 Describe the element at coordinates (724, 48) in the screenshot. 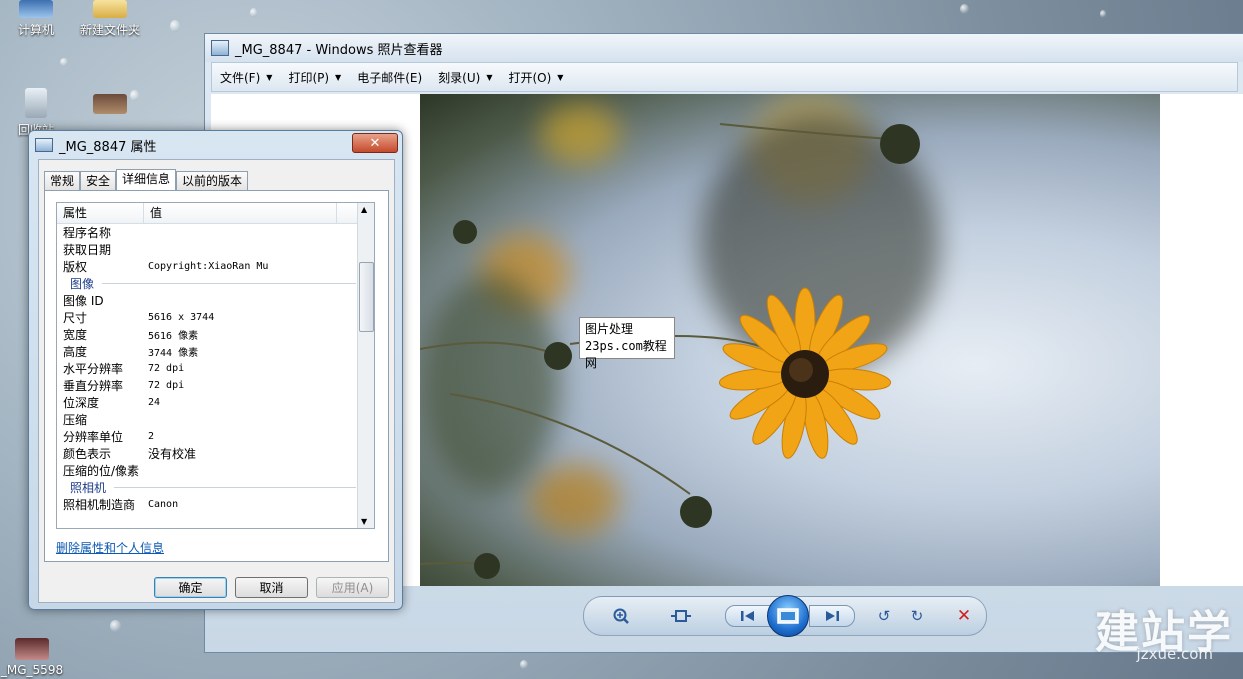

I see `viewer-title-bar: _MG_8847 - Windows 照片查看器` at that location.